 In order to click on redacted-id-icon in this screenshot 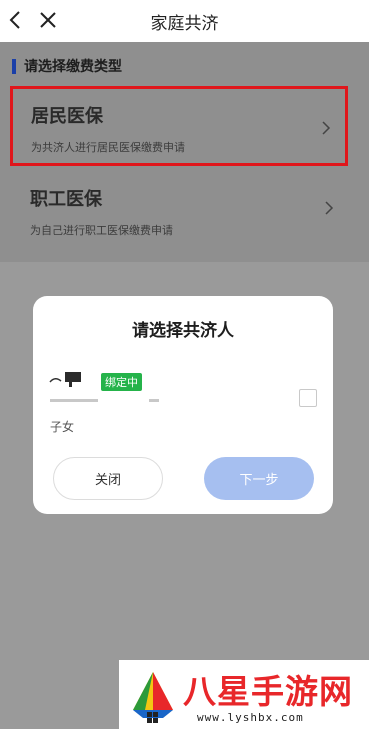, I will do `click(104, 400)`.